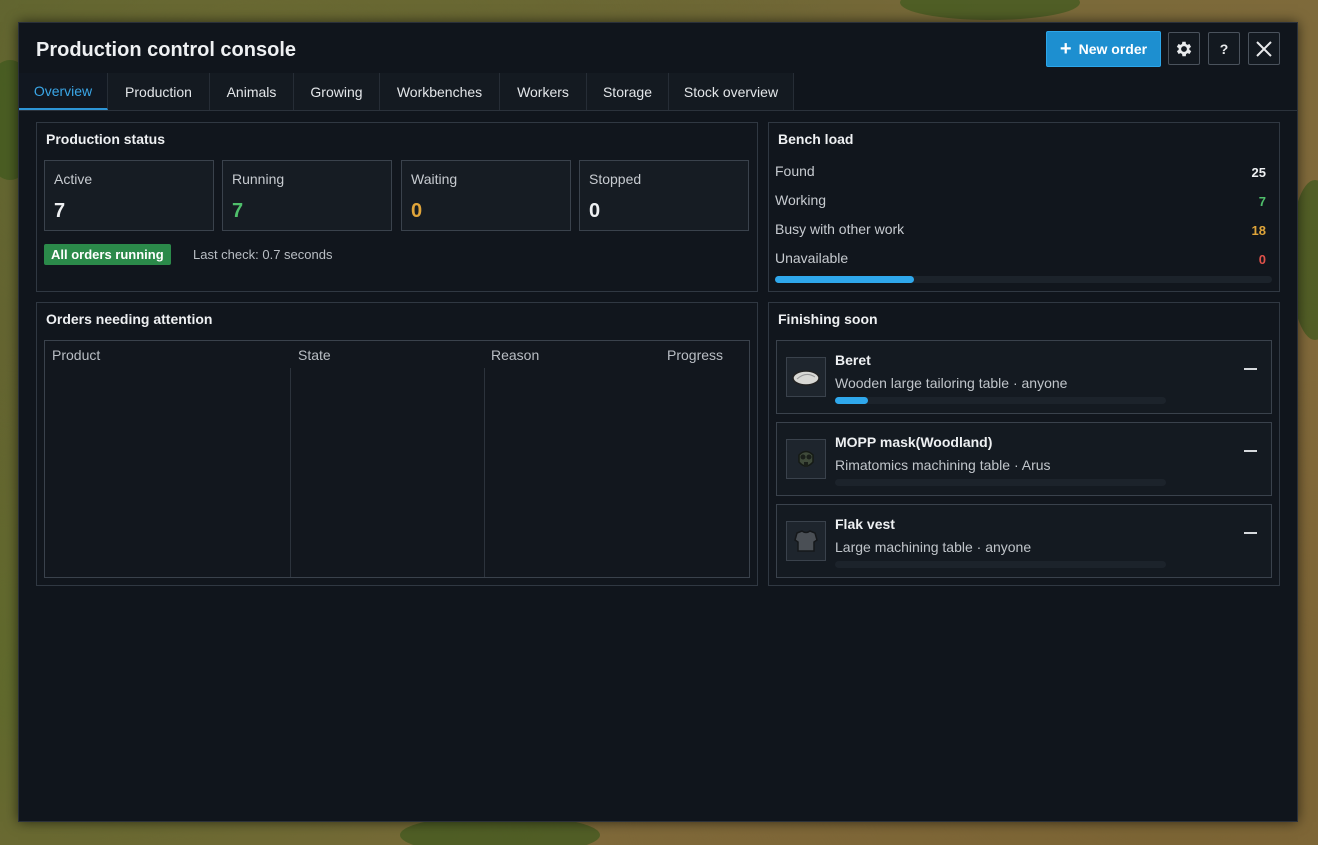 This screenshot has height=845, width=1318. I want to click on load-label: Unavailable, so click(812, 258).